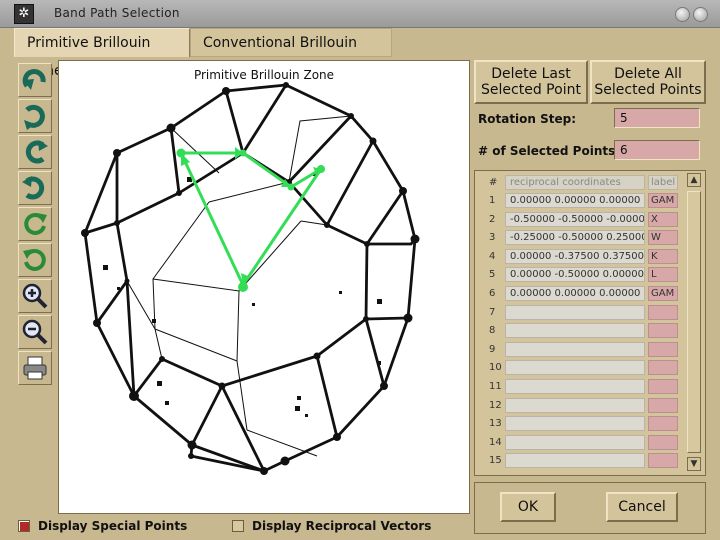 This screenshot has width=720, height=540. I want to click on row-number: 3, so click(494, 238).